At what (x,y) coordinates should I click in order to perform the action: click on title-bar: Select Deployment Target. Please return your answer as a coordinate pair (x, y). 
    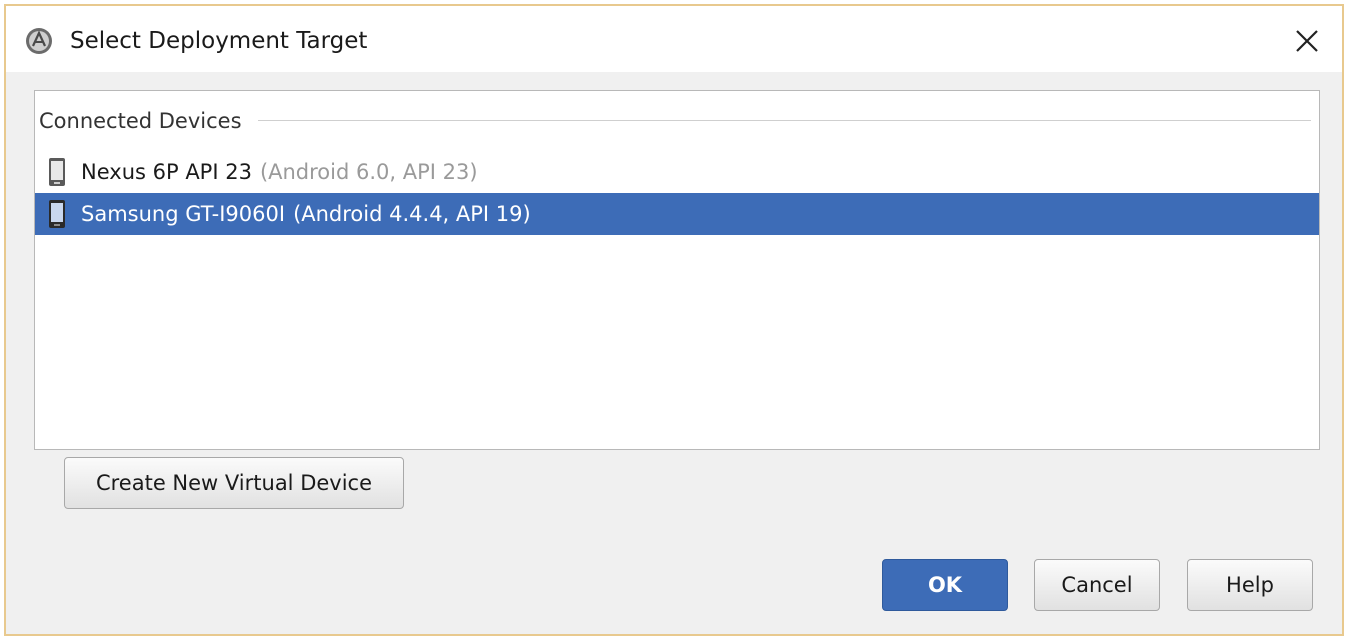
    Looking at the image, I should click on (674, 39).